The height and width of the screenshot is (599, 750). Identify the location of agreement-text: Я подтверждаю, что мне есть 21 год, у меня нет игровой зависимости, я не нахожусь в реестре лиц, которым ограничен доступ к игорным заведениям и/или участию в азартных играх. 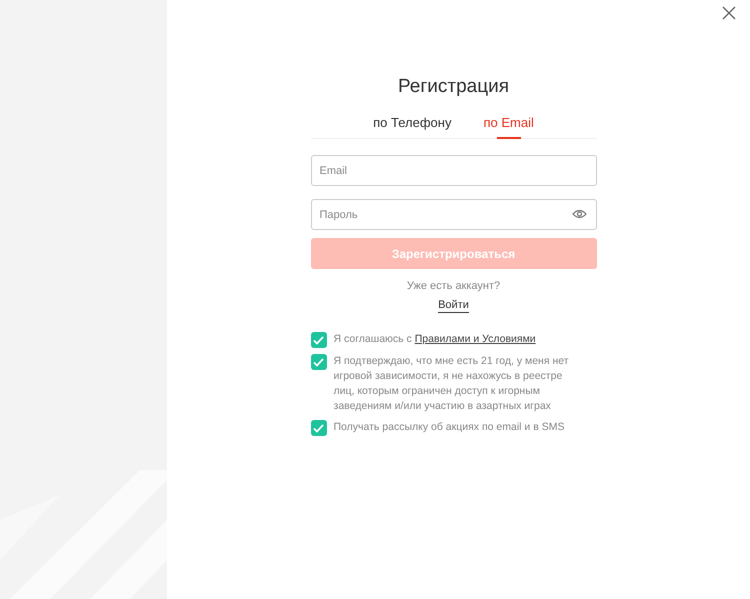
(452, 384).